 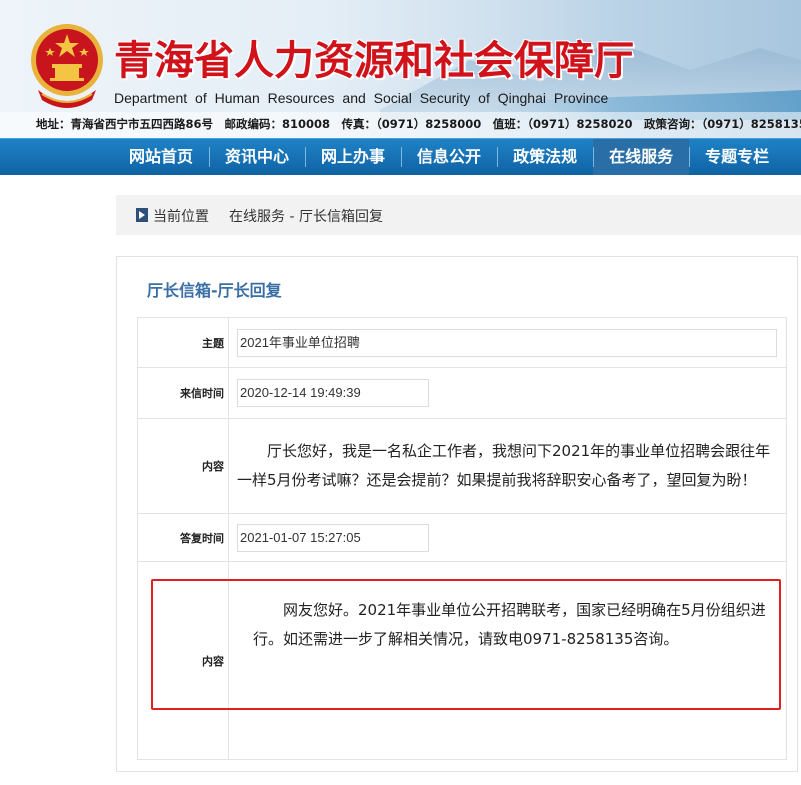 What do you see at coordinates (306, 216) in the screenshot?
I see `breadcrumb-path: 在线服务 - 厅长信箱回复` at bounding box center [306, 216].